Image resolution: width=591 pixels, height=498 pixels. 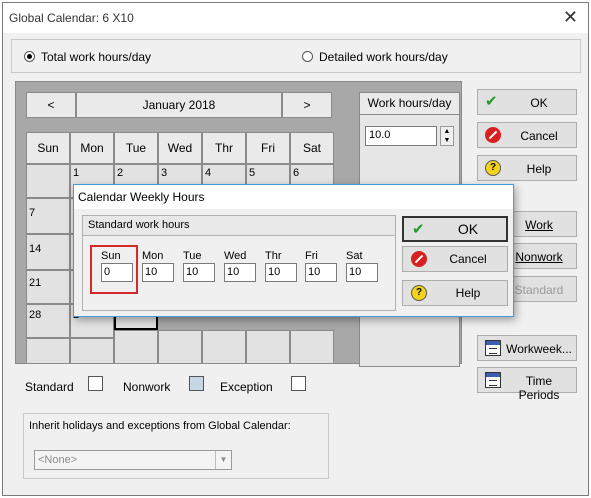 What do you see at coordinates (136, 148) in the screenshot?
I see `day-header-tue: Tue` at bounding box center [136, 148].